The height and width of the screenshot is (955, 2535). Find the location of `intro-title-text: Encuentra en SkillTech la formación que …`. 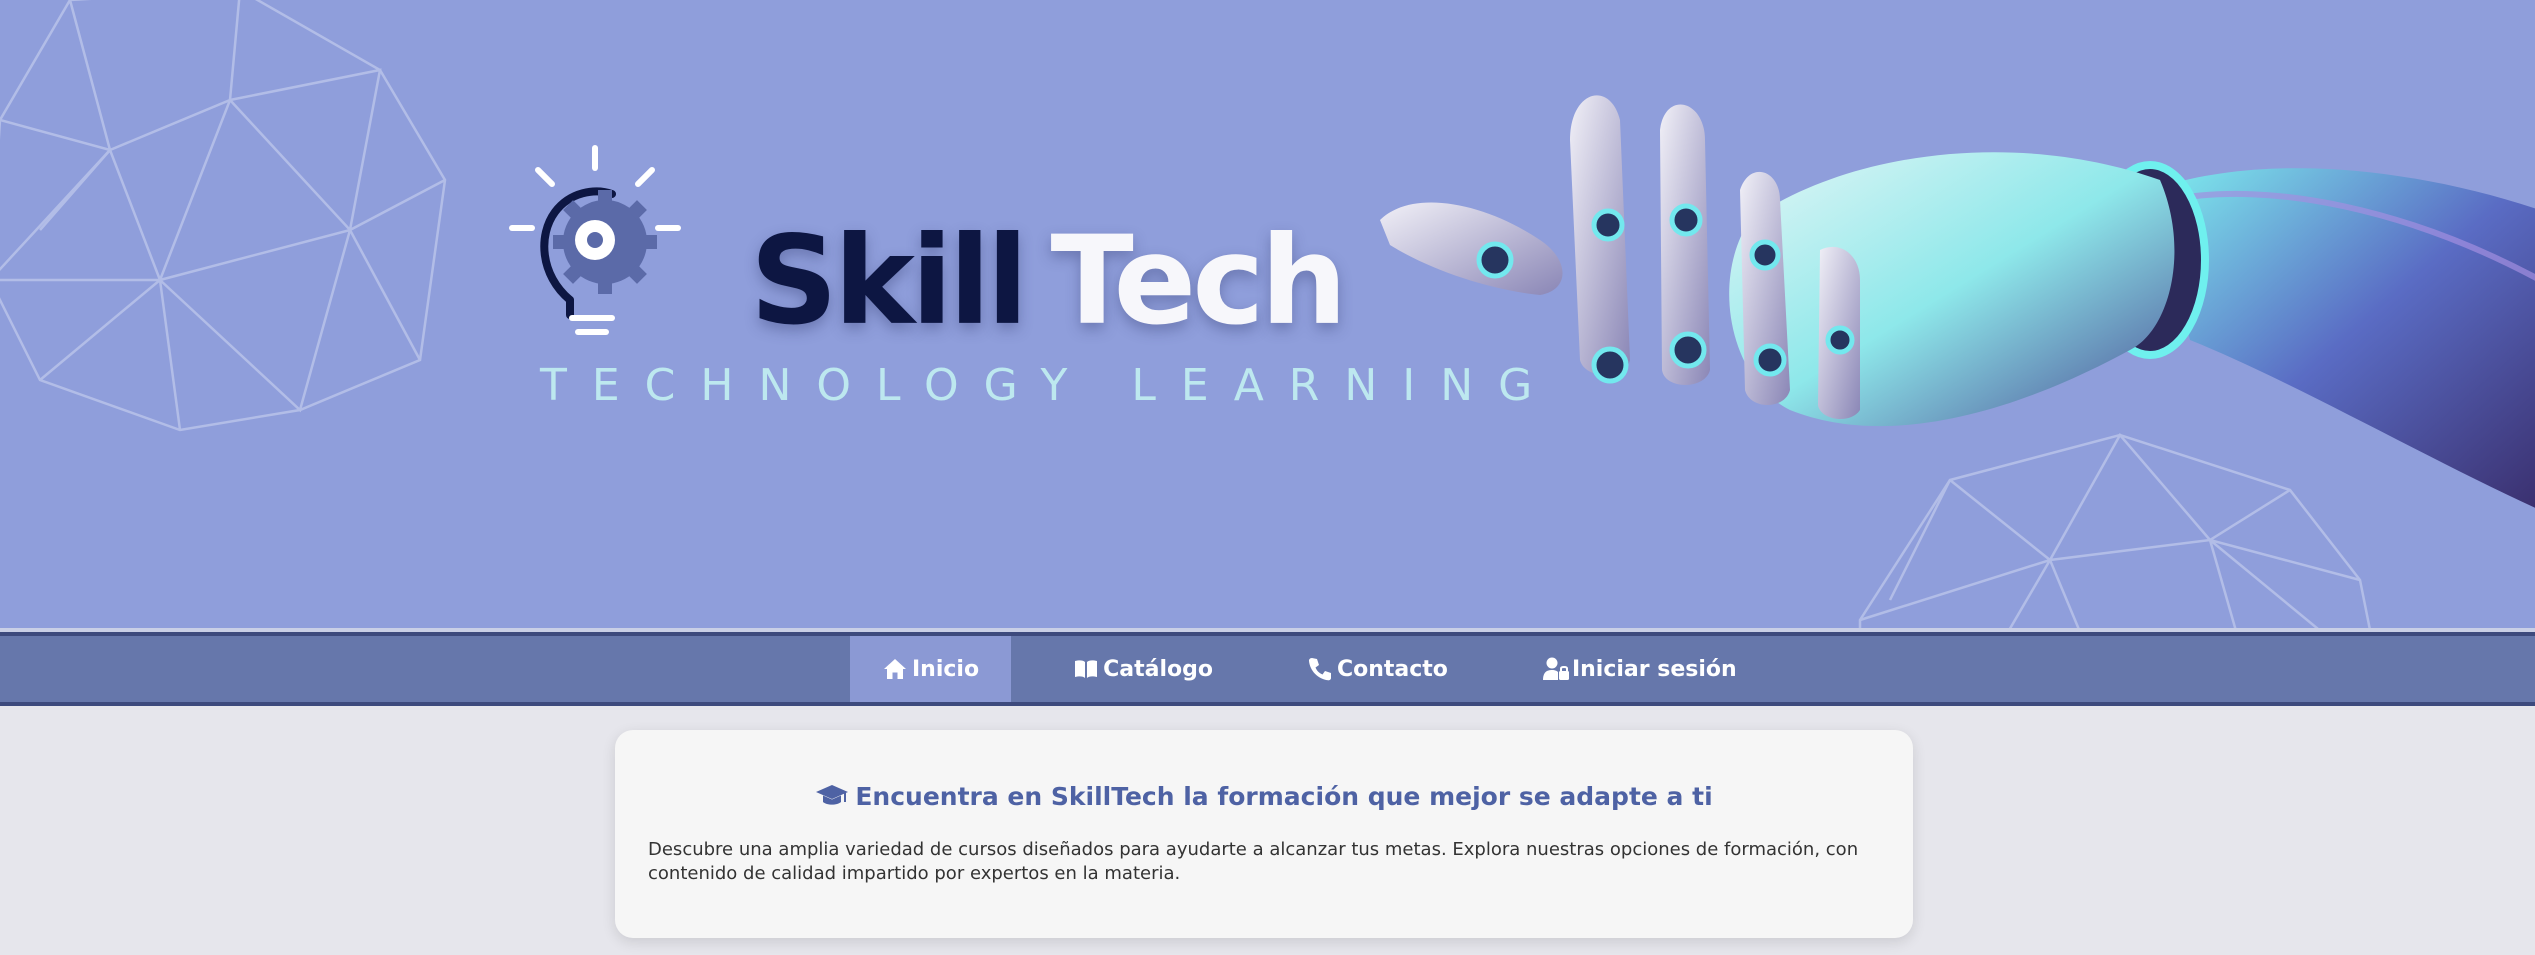

intro-title-text: Encuentra en SkillTech la formación que … is located at coordinates (1284, 796).